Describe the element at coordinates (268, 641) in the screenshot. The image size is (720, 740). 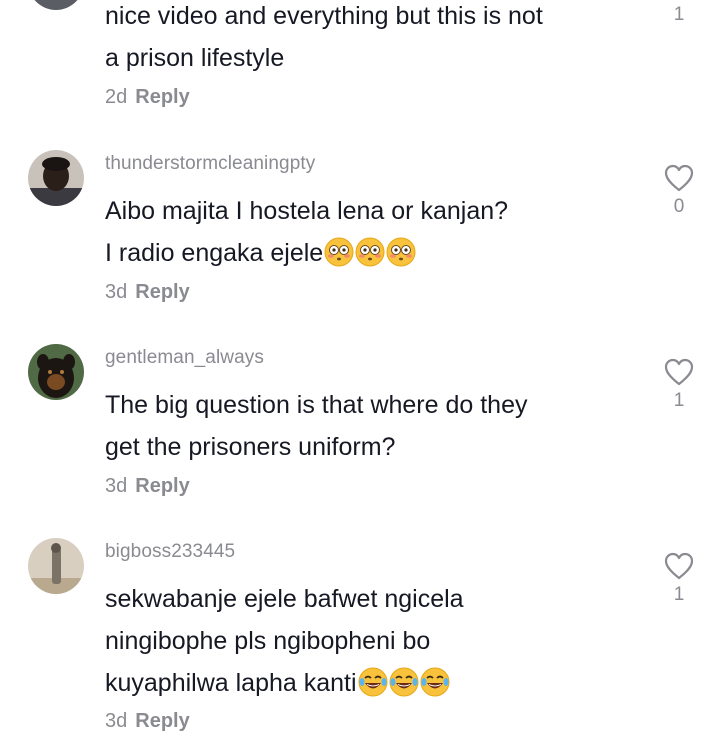
I see `comment-line: ningibophe pls ngibopheni bo` at that location.